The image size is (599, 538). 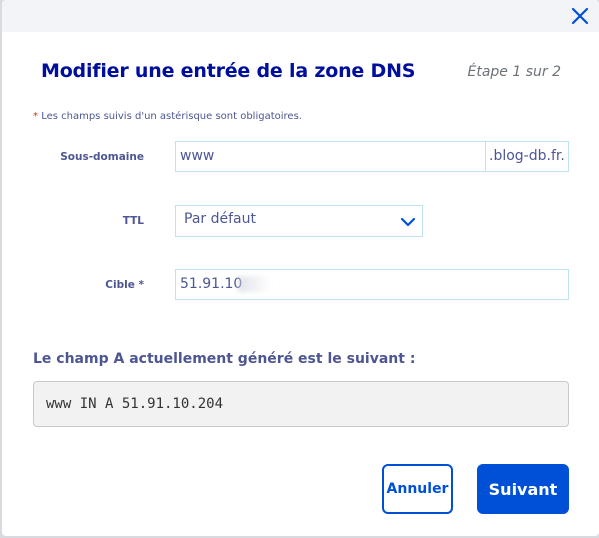 I want to click on target-input: 51.91.10, so click(x=372, y=284).